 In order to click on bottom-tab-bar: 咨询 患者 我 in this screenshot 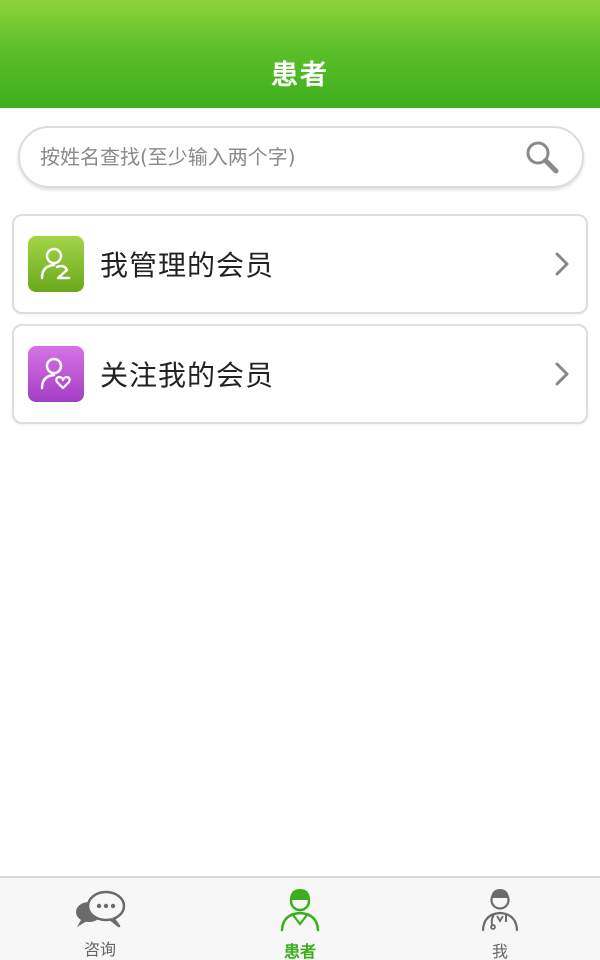, I will do `click(300, 918)`.